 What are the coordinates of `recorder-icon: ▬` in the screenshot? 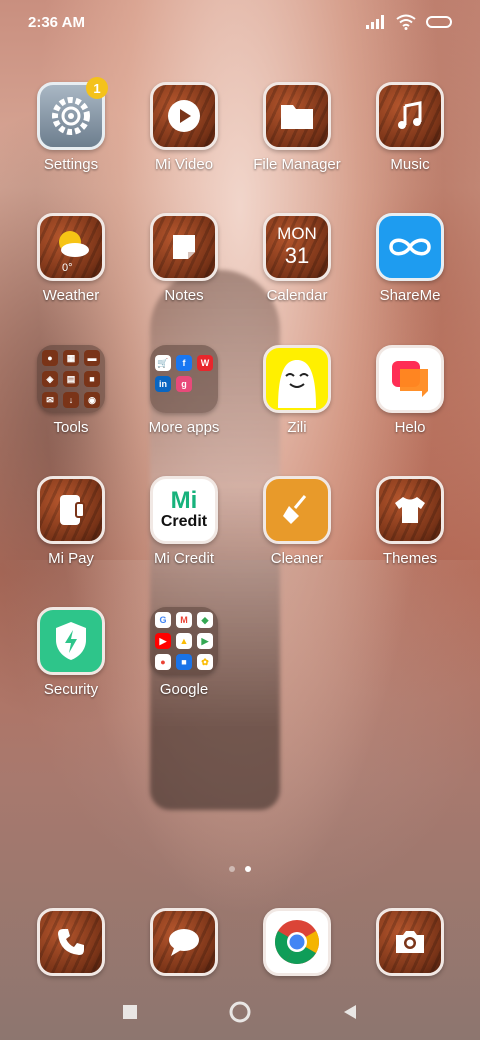 It's located at (92, 358).